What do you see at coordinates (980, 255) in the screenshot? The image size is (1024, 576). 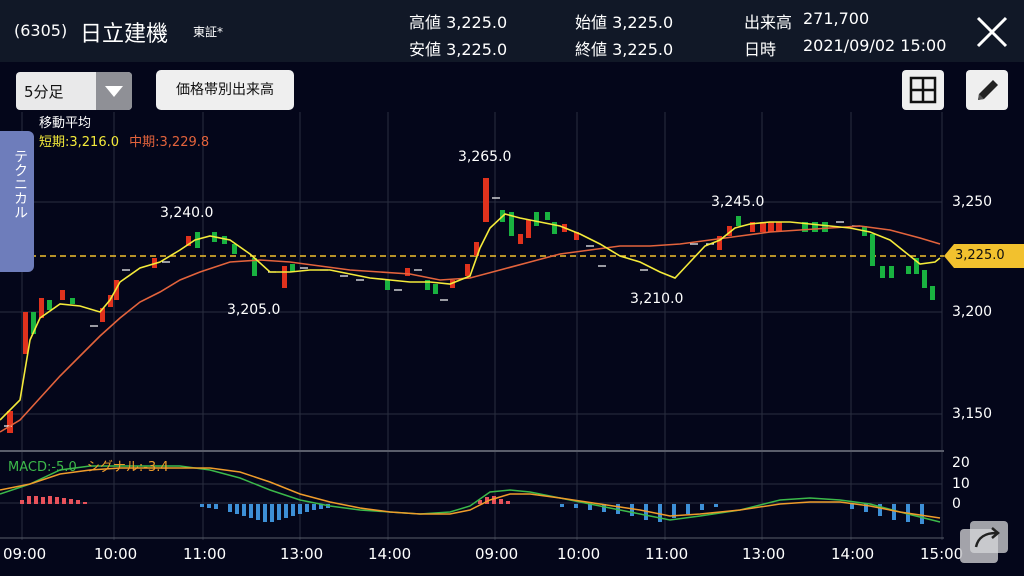 I see `current-price-label: 3,225.0` at bounding box center [980, 255].